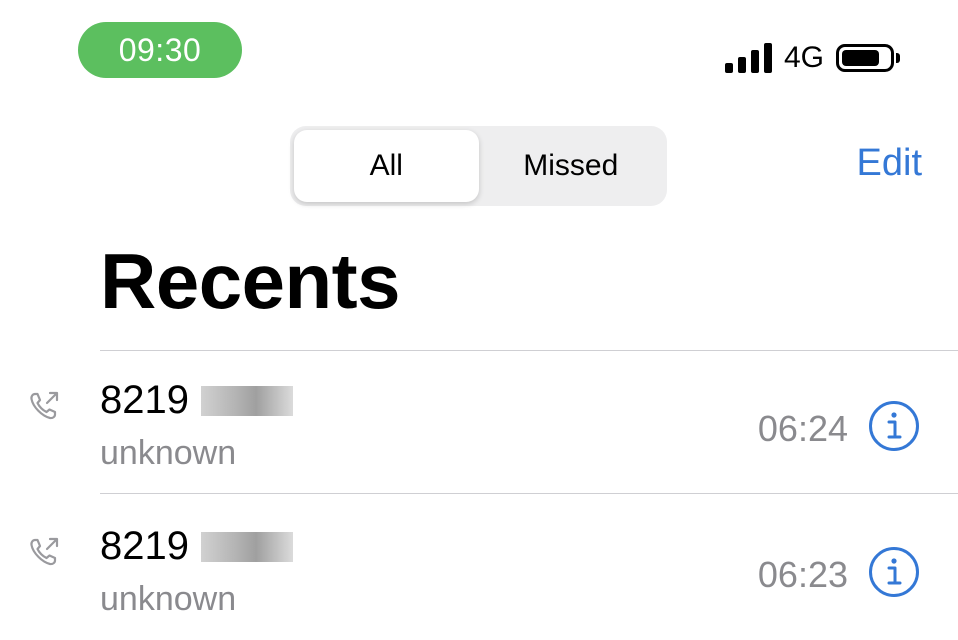 The image size is (958, 640). What do you see at coordinates (803, 57) in the screenshot?
I see `network-type: 4G` at bounding box center [803, 57].